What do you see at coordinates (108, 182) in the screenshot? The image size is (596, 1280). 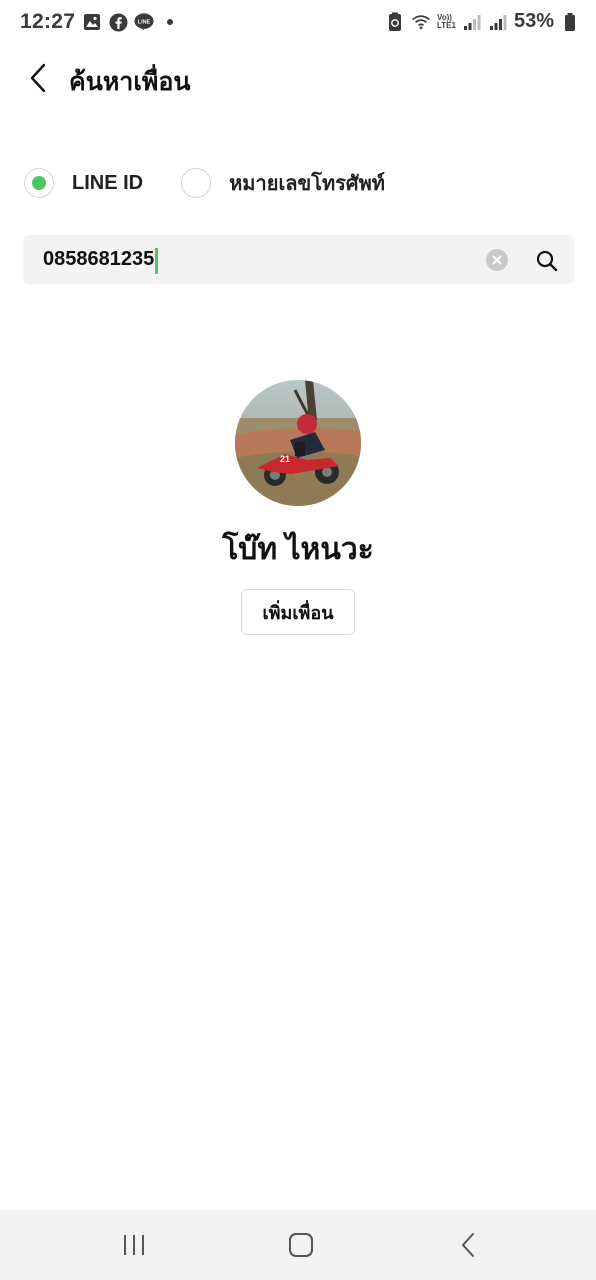 I see `radio-label-line-id: LINE ID` at bounding box center [108, 182].